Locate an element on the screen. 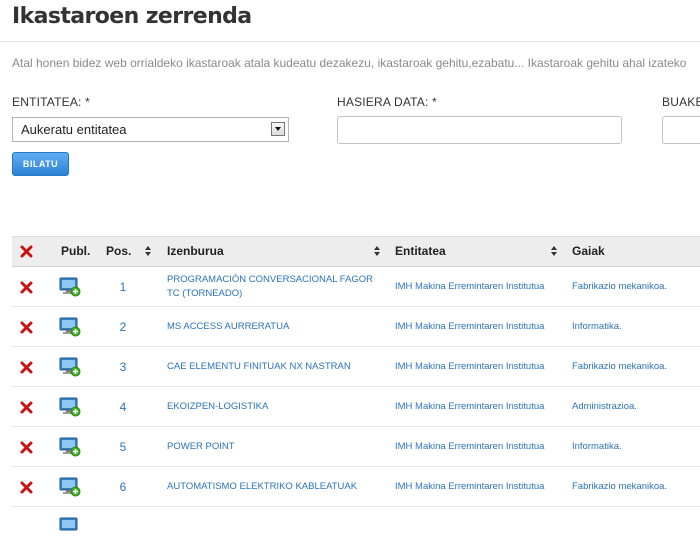 This screenshot has height=547, width=700. course-title-link: POWER POINT is located at coordinates (201, 446).